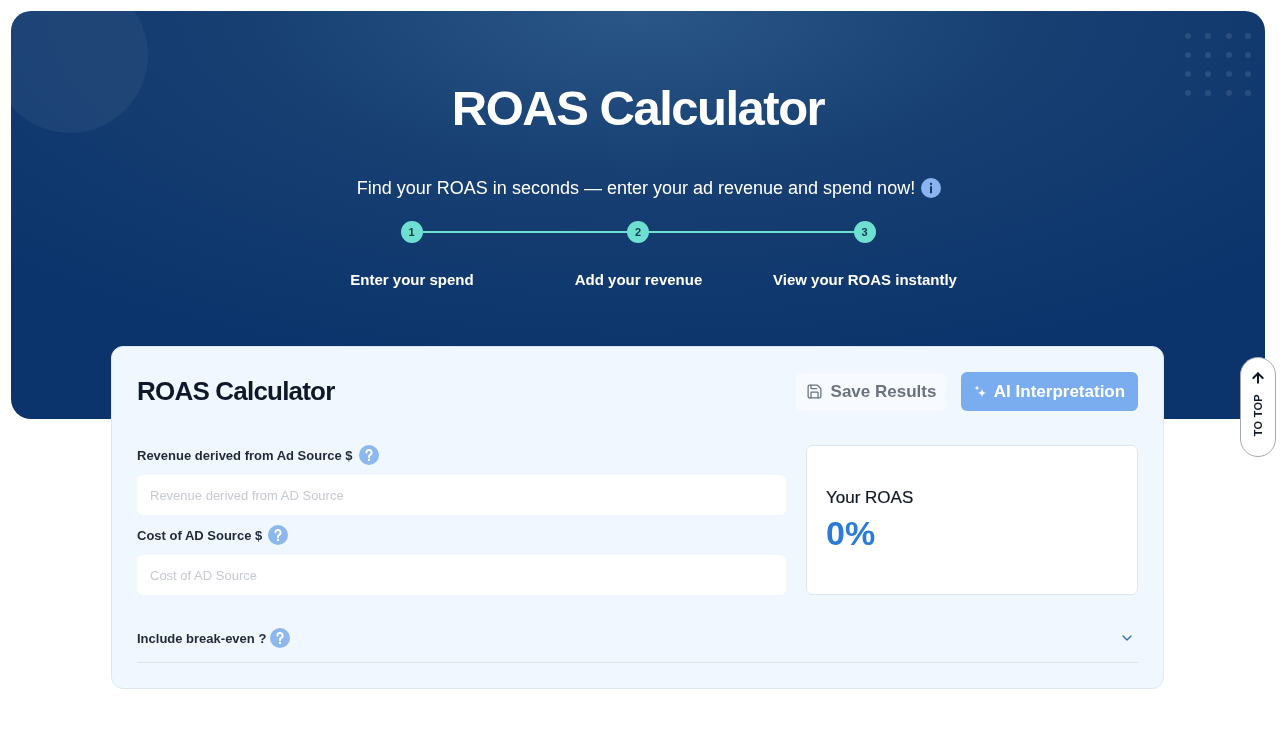 The image size is (1282, 746). What do you see at coordinates (236, 391) in the screenshot?
I see `calculator-title: ROAS Calculator` at bounding box center [236, 391].